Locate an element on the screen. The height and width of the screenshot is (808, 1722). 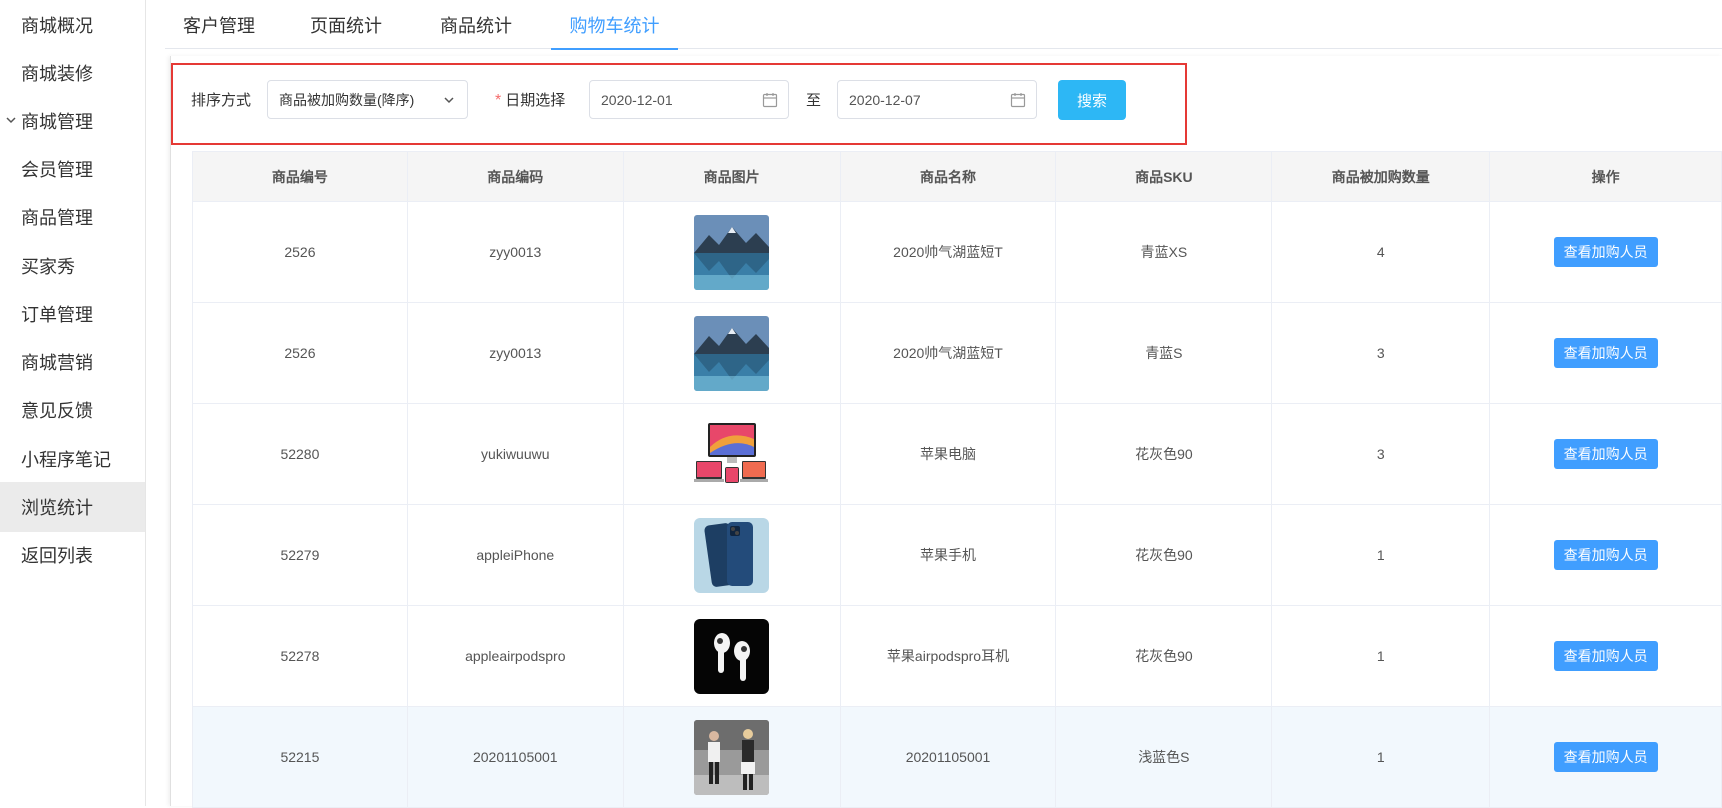
sidebar-item-browse-stats: 浏览统计 is located at coordinates (72, 507).